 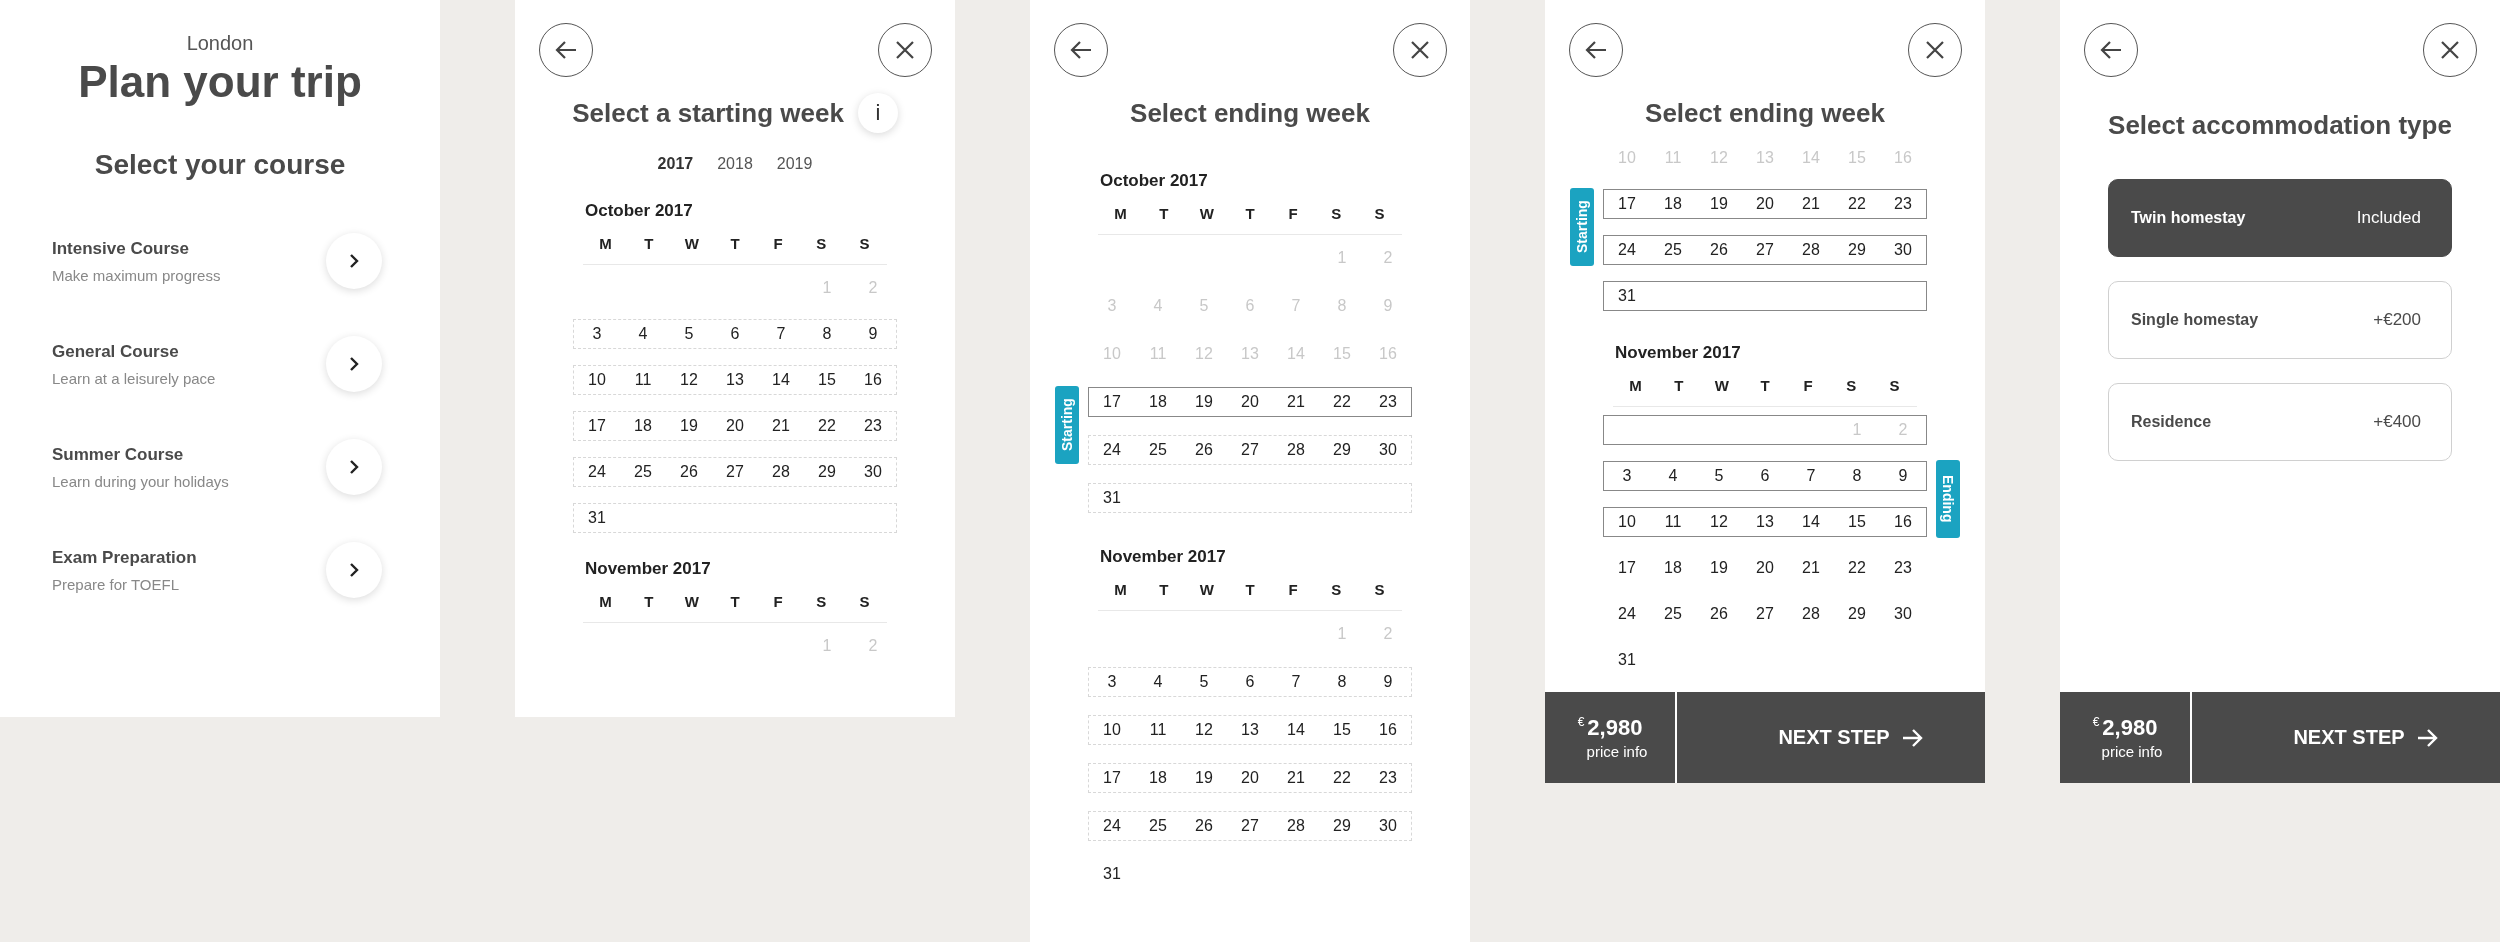 I want to click on option-price: +€400, so click(x=2397, y=422).